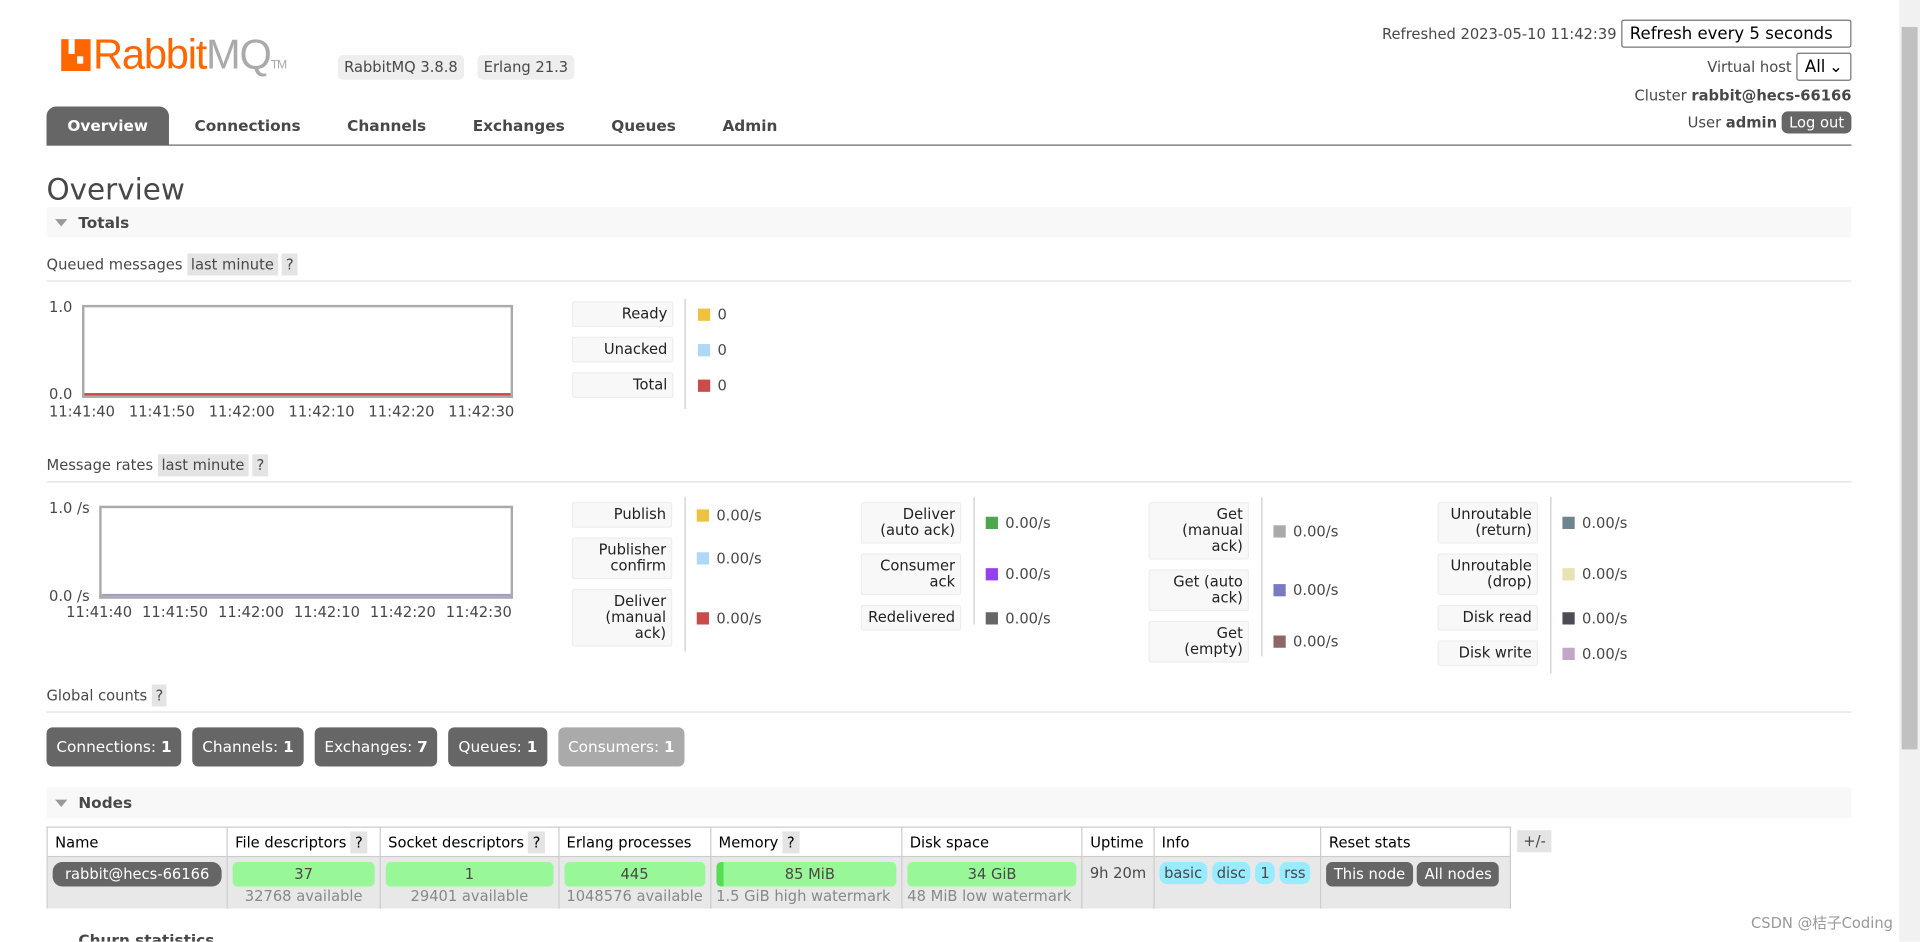  Describe the element at coordinates (613, 746) in the screenshot. I see `count-label: Consumers:` at that location.